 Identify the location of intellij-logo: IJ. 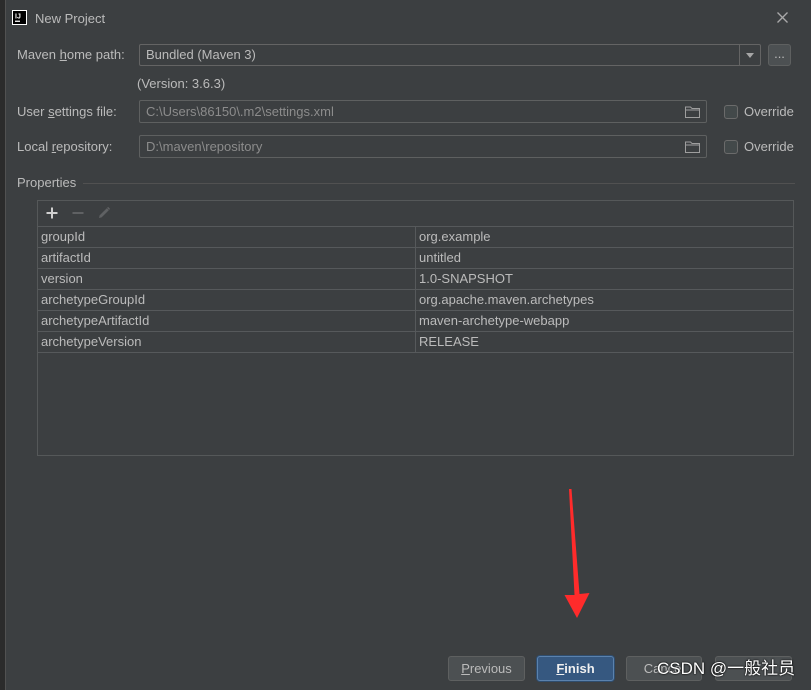
(19, 17).